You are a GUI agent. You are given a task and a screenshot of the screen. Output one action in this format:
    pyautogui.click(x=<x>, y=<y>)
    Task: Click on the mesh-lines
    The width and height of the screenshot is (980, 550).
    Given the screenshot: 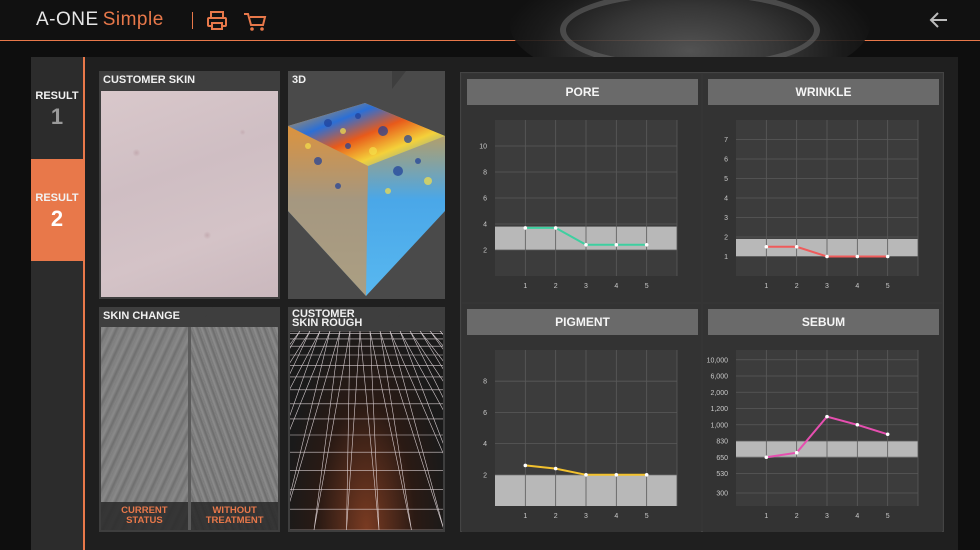 What is the action you would take?
    pyautogui.click(x=366, y=430)
    